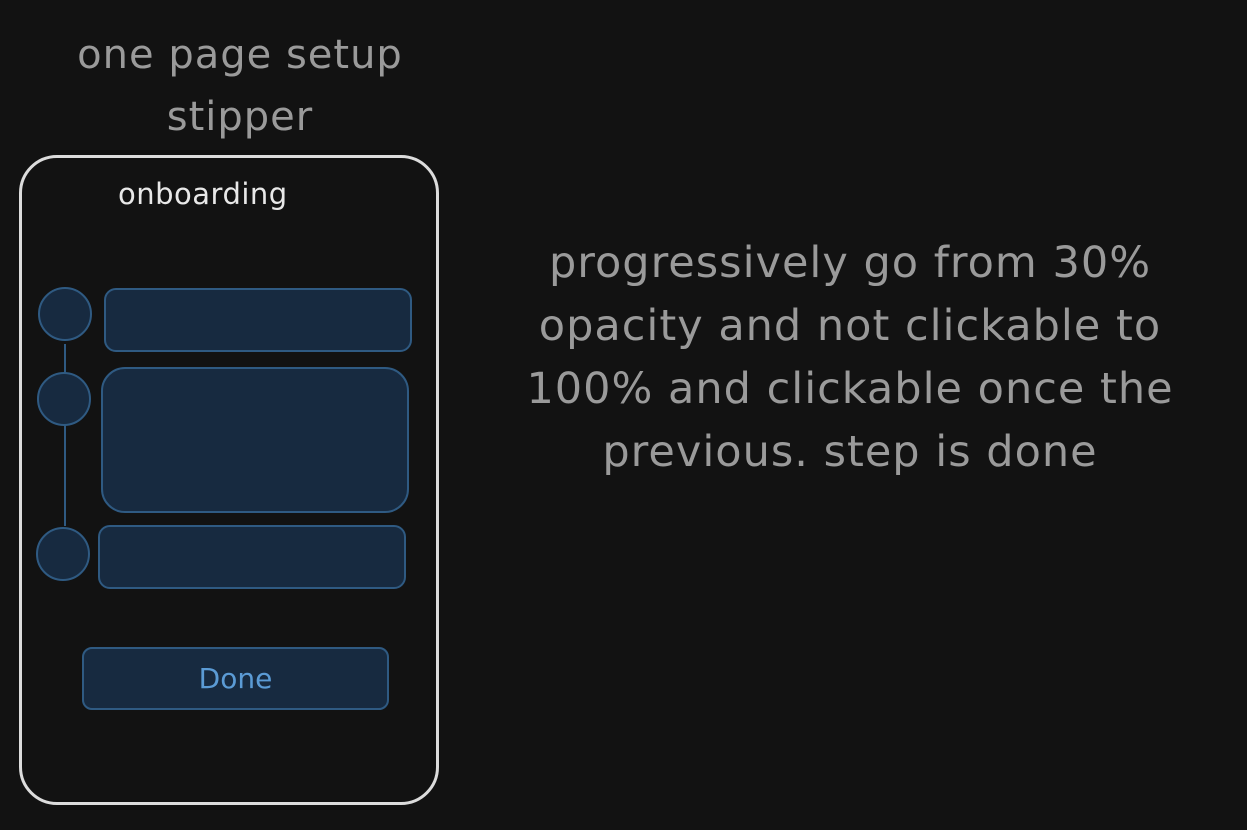 This screenshot has height=830, width=1247. Describe the element at coordinates (203, 194) in the screenshot. I see `onboarding-heading: onboarding` at that location.